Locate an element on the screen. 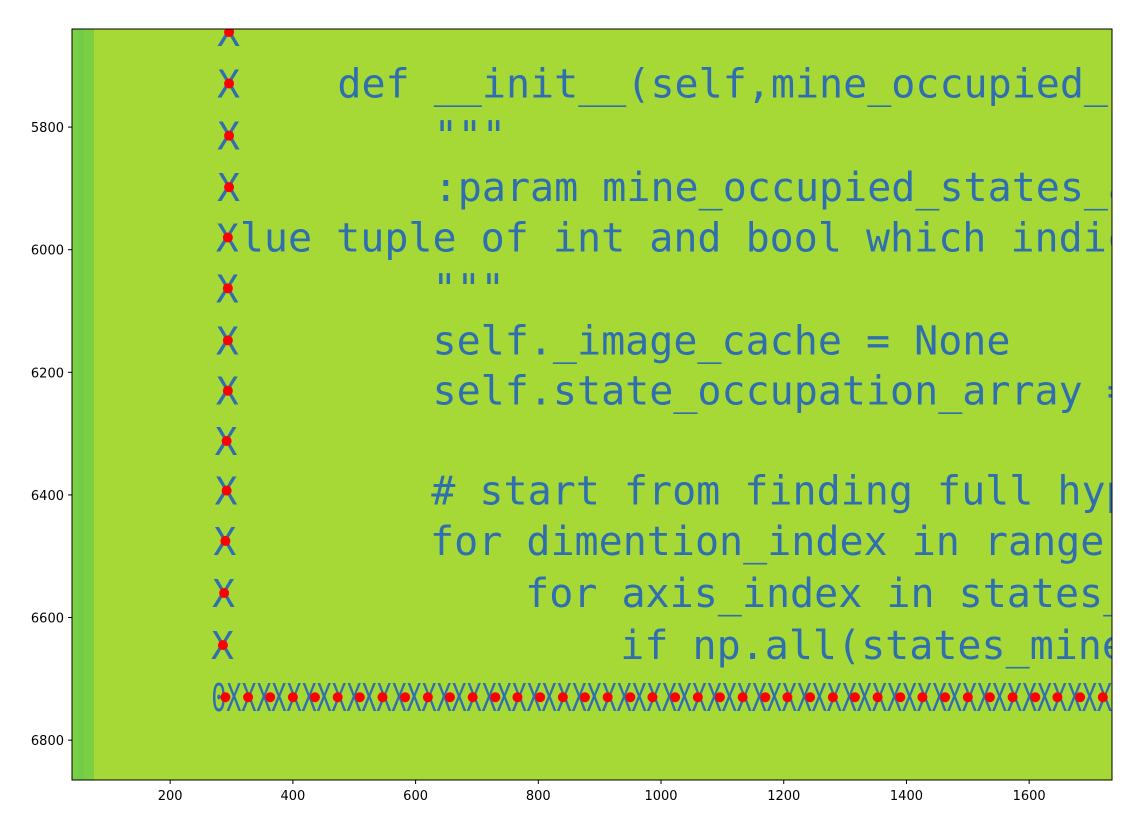  code-line-text: for axis_index in states_mi is located at coordinates (686, 594).